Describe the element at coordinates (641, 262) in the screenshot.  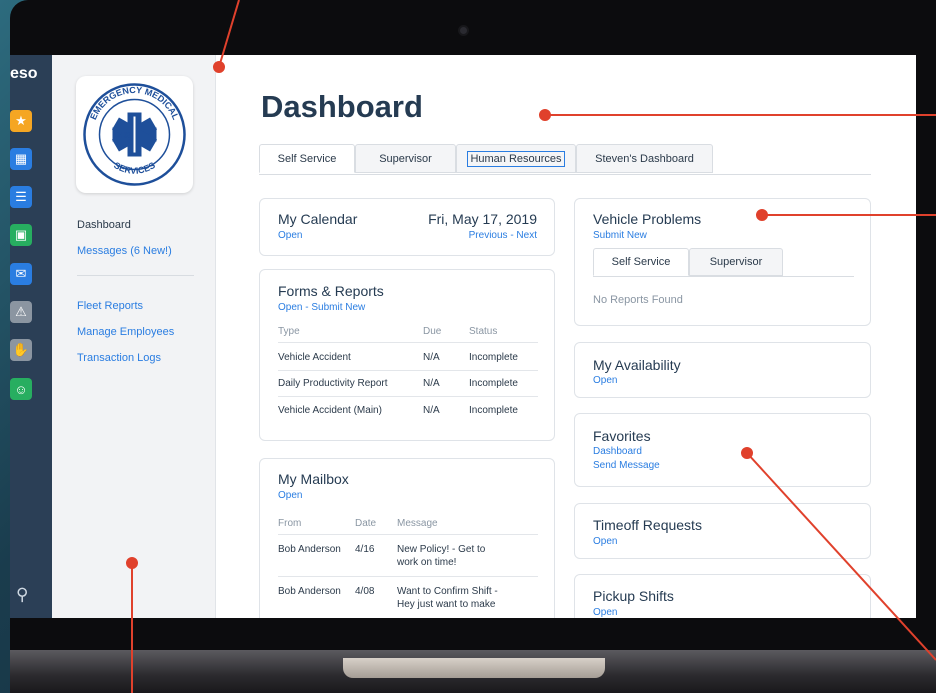
I see `vehicle-tab-self-service: Self Service` at that location.